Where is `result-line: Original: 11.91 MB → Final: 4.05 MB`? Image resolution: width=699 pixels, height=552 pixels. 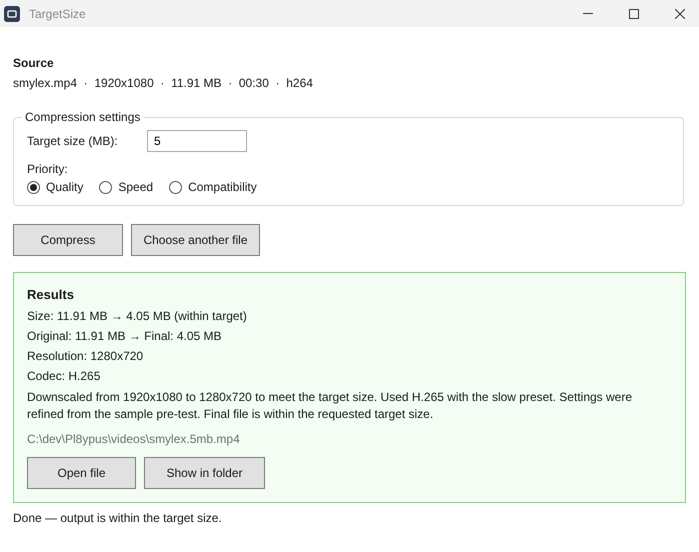 result-line: Original: 11.91 MB → Final: 4.05 MB is located at coordinates (125, 336).